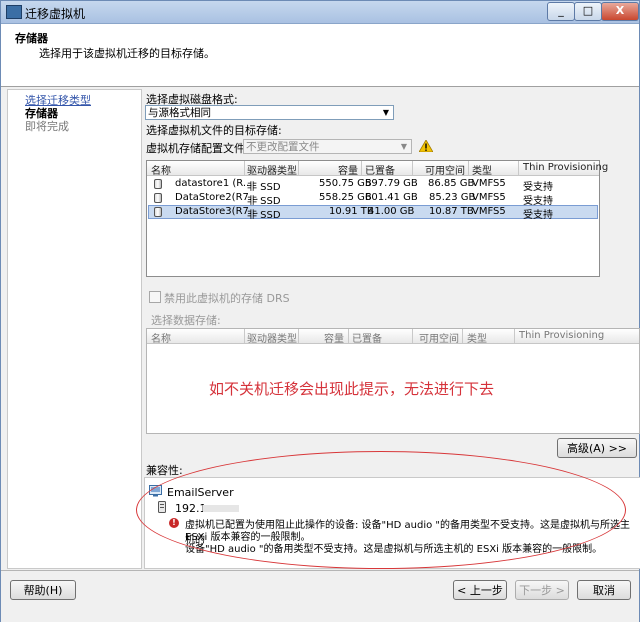  I want to click on row-provisioned: 597.79 GB, so click(391, 183).